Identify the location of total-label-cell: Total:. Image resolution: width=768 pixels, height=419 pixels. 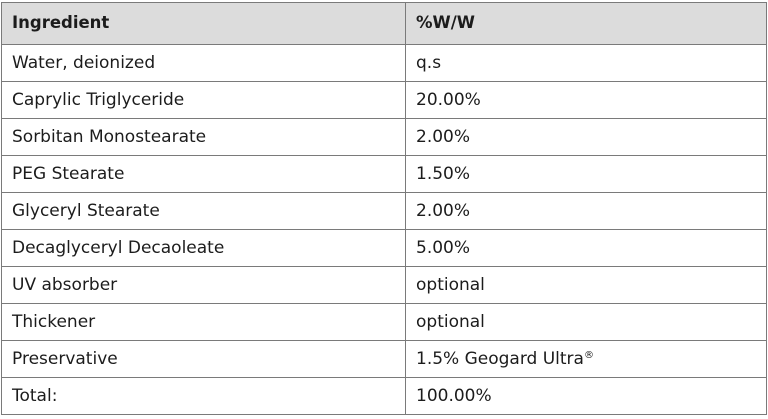
(203, 396).